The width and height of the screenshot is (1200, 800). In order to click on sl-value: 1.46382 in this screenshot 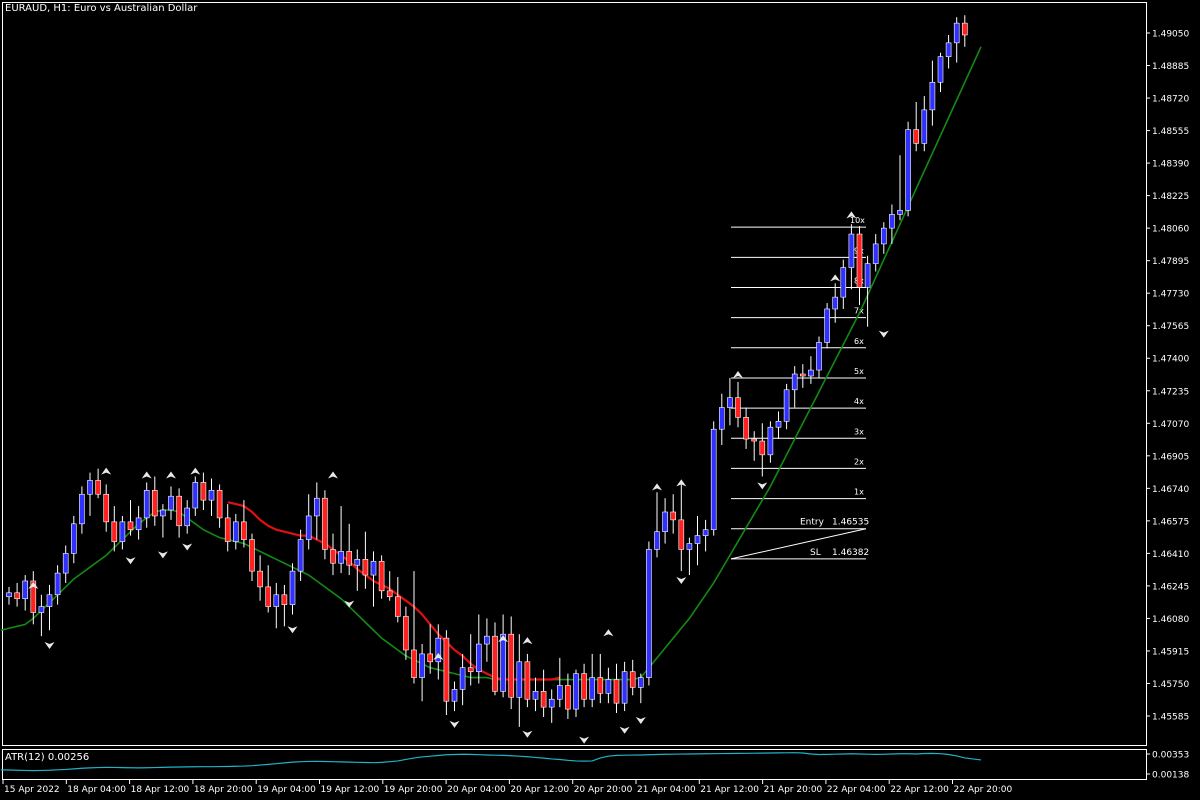, I will do `click(850, 553)`.